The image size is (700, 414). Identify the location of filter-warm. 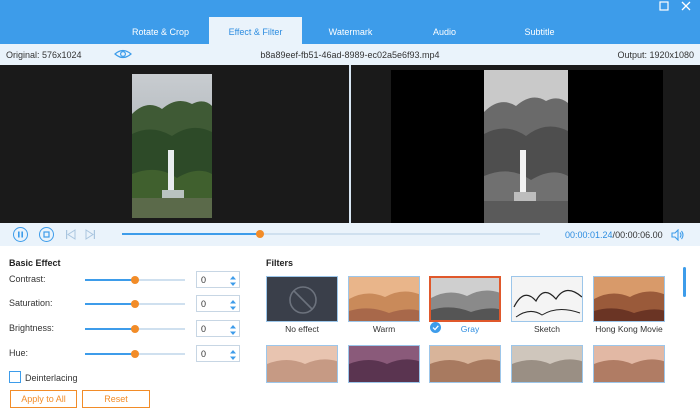
(384, 299).